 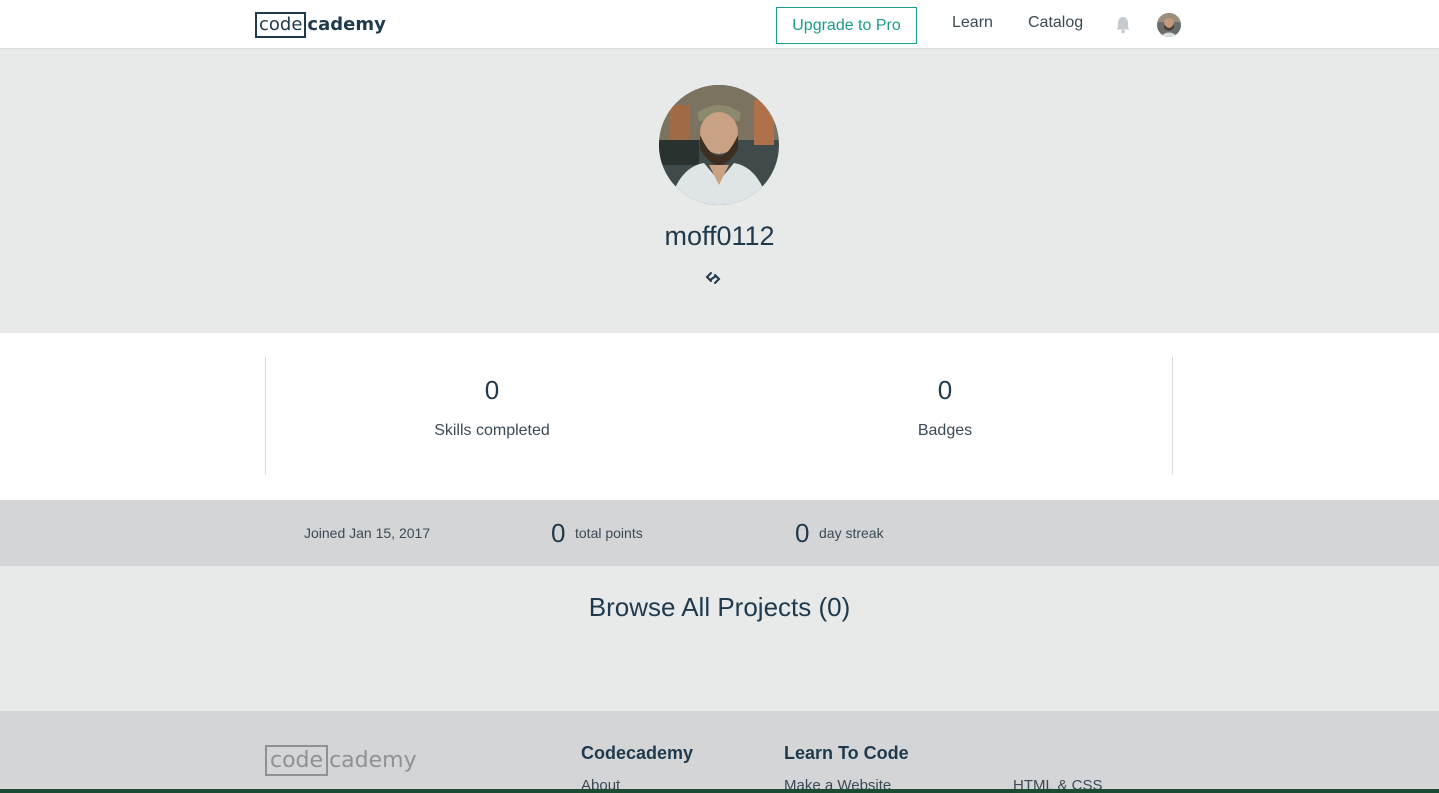 What do you see at coordinates (802, 533) in the screenshot?
I see `day-streak-value: 0` at bounding box center [802, 533].